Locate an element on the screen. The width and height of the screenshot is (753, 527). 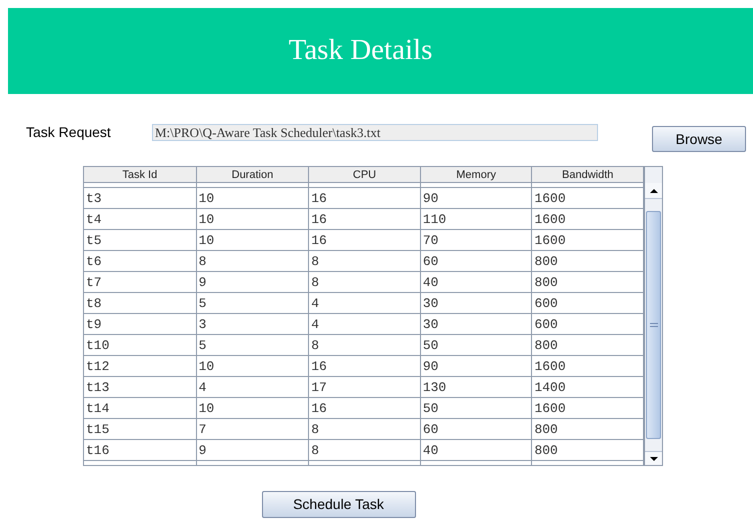
table-cell: 3 is located at coordinates (202, 324).